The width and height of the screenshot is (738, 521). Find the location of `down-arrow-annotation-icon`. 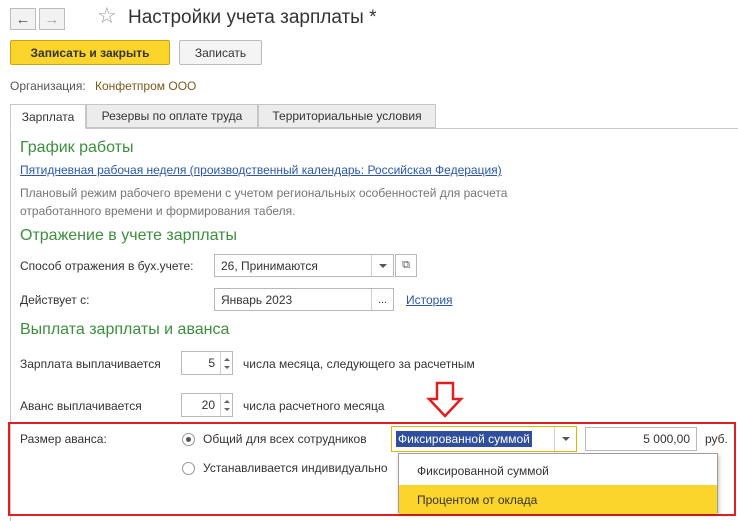

down-arrow-annotation-icon is located at coordinates (445, 399).